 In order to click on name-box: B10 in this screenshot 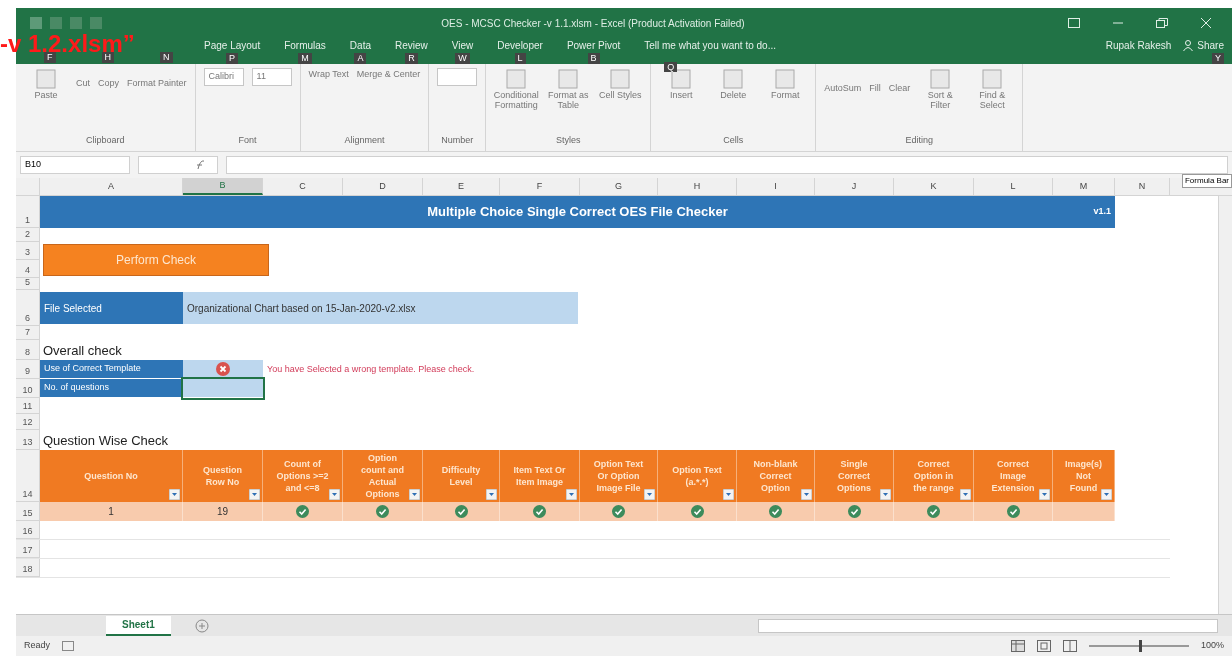, I will do `click(75, 165)`.